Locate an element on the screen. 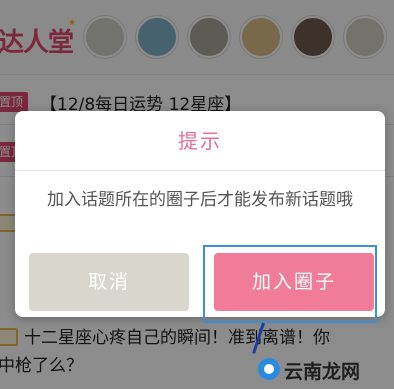  dialog-divider is located at coordinates (200, 170).